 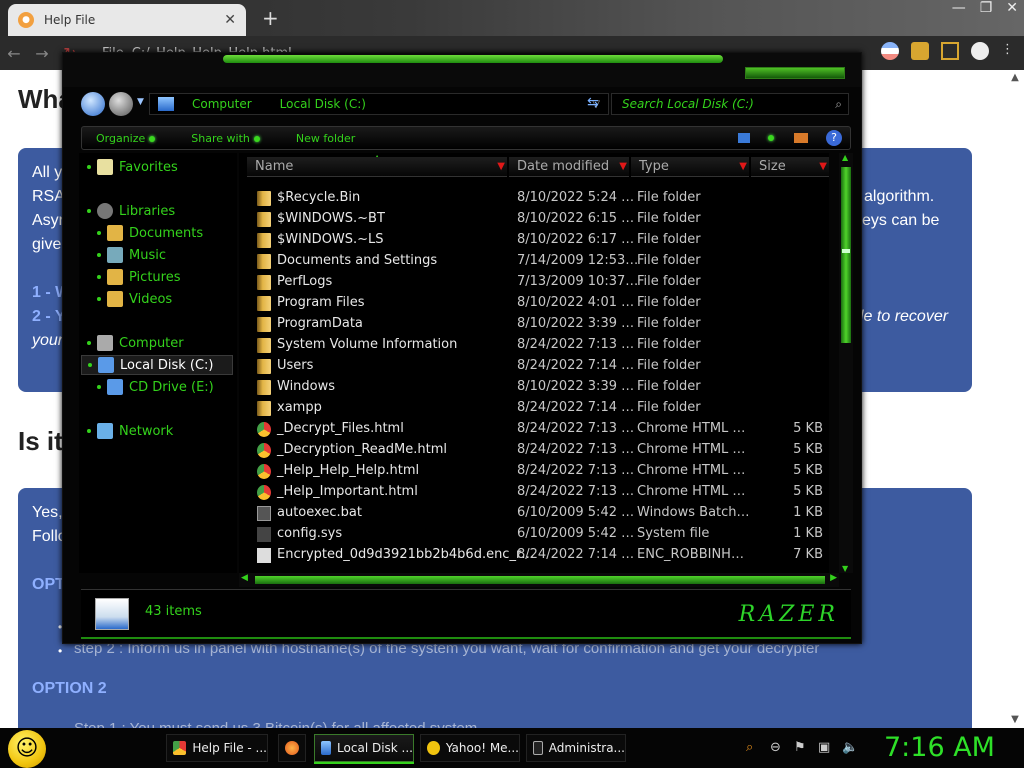 What do you see at coordinates (135, 343) in the screenshot?
I see `nav-item-computer: Computer` at bounding box center [135, 343].